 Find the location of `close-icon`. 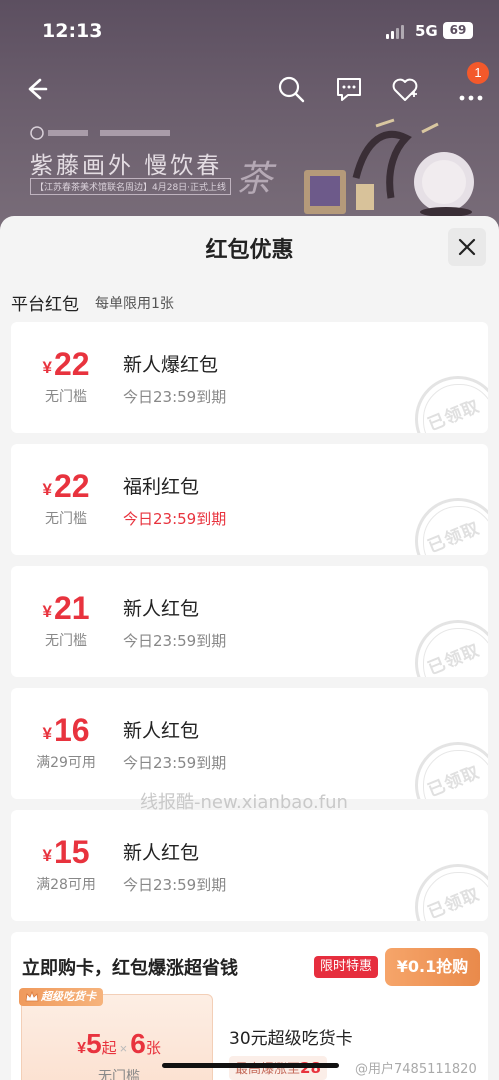

close-icon is located at coordinates (467, 247).